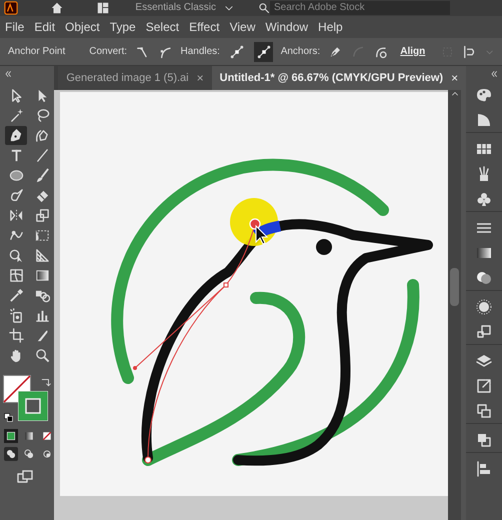 The width and height of the screenshot is (502, 520). I want to click on symbol-sprayer-icon, so click(16, 315).